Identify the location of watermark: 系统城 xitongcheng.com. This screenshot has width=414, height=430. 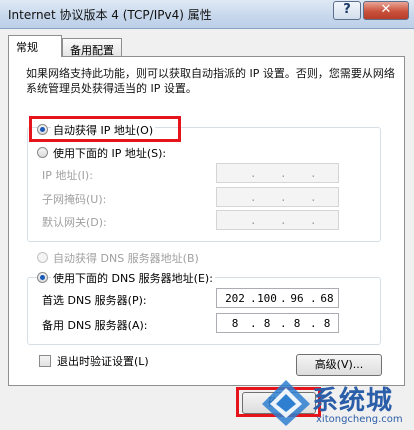
(336, 404).